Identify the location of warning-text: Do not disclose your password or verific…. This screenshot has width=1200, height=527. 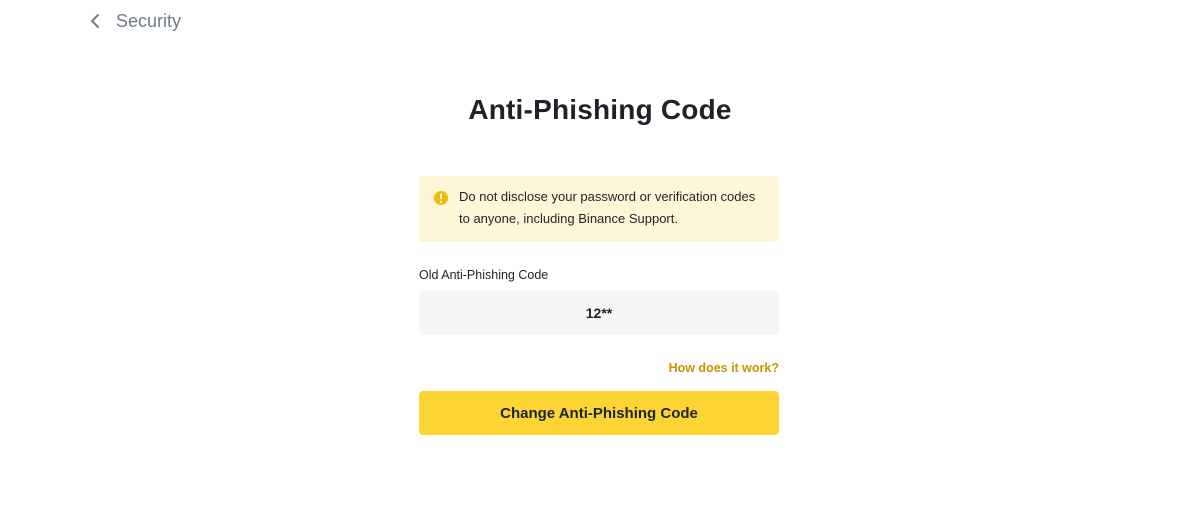
(607, 207).